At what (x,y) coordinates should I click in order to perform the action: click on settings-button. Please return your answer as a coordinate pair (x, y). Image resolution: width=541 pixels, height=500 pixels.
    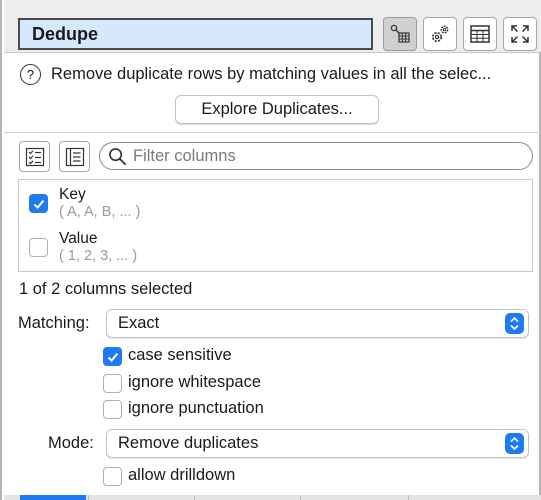
    Looking at the image, I should click on (440, 34).